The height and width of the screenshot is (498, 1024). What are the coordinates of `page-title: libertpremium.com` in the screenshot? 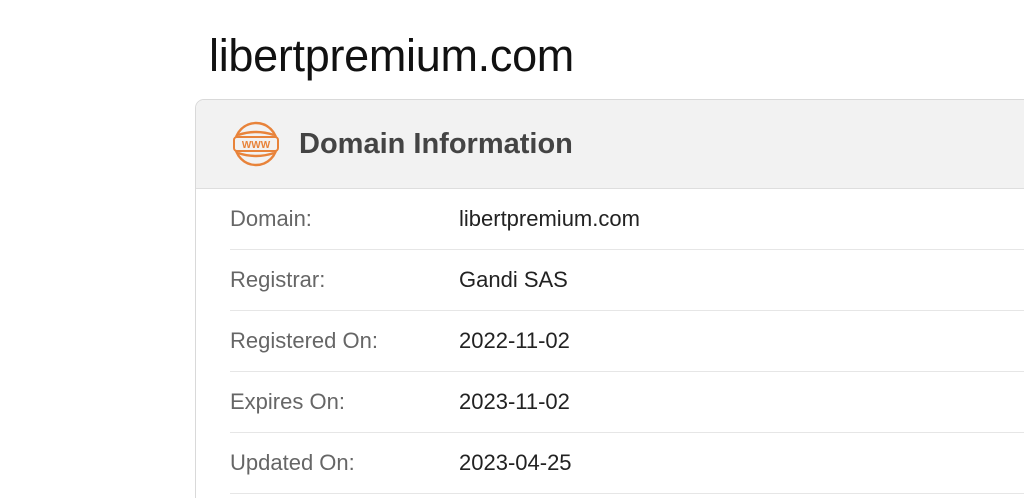 It's located at (391, 55).